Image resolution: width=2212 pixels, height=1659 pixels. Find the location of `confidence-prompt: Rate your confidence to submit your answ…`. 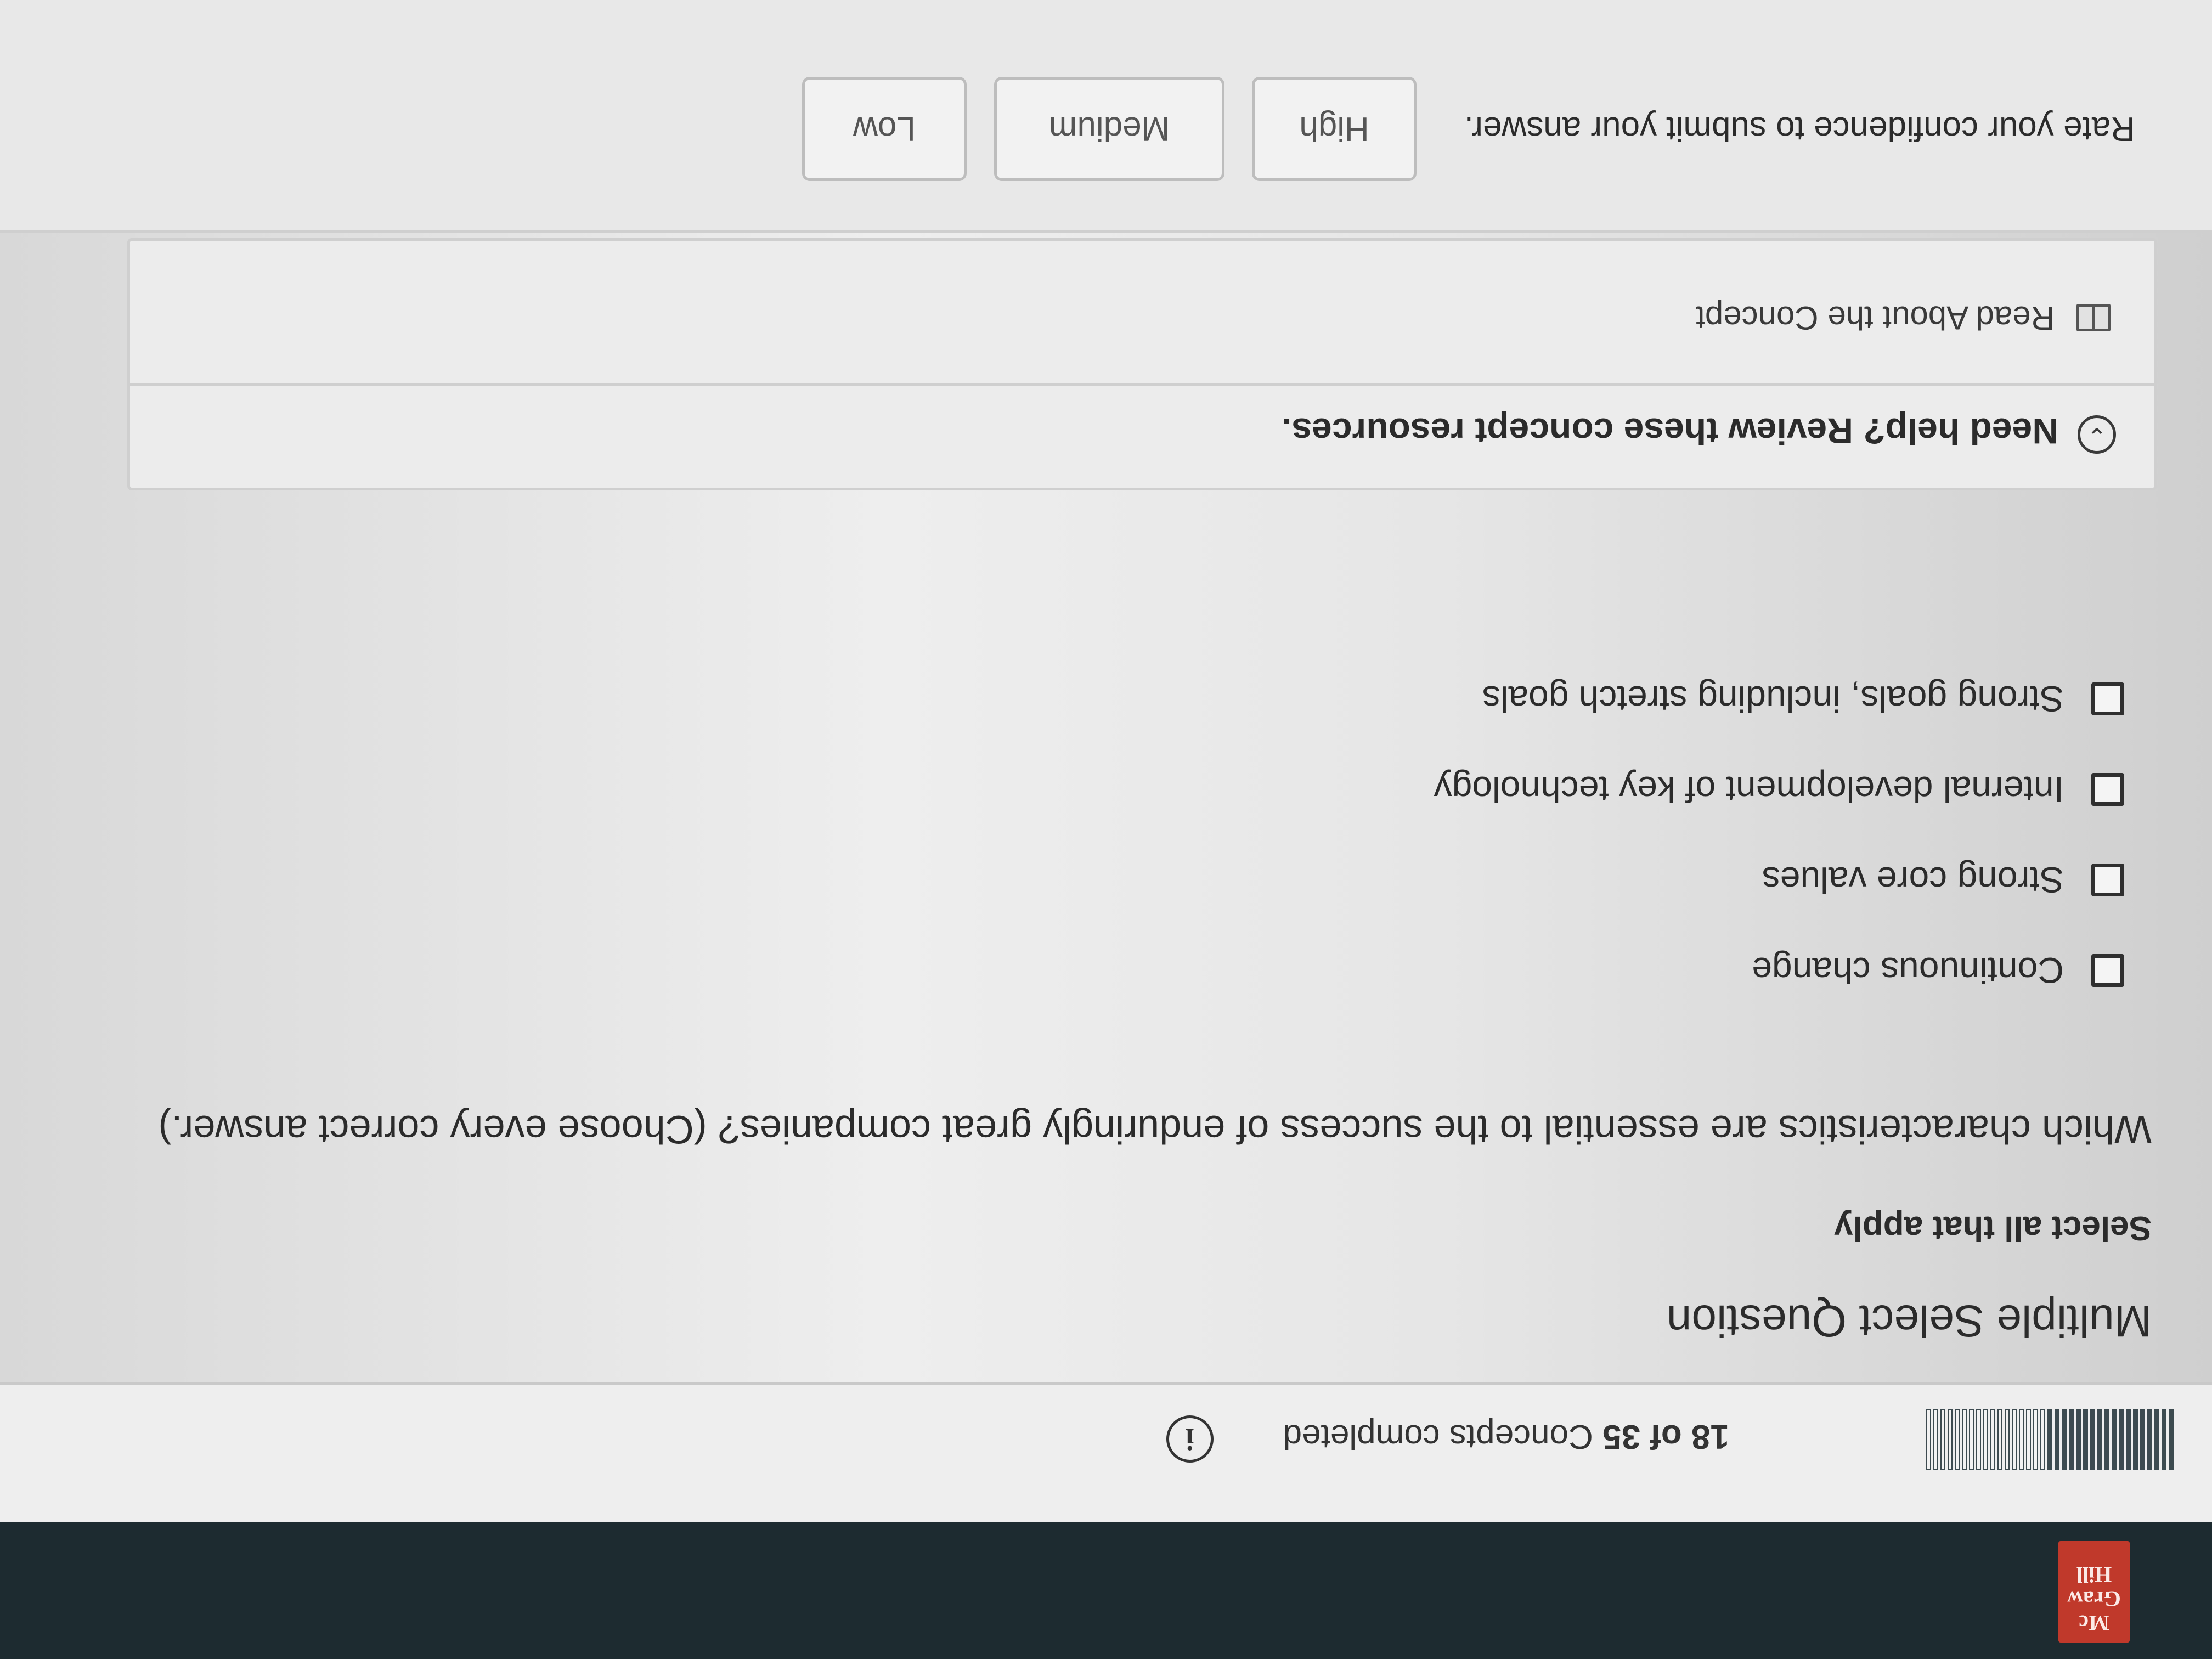

confidence-prompt: Rate your confidence to submit your answ… is located at coordinates (1799, 129).